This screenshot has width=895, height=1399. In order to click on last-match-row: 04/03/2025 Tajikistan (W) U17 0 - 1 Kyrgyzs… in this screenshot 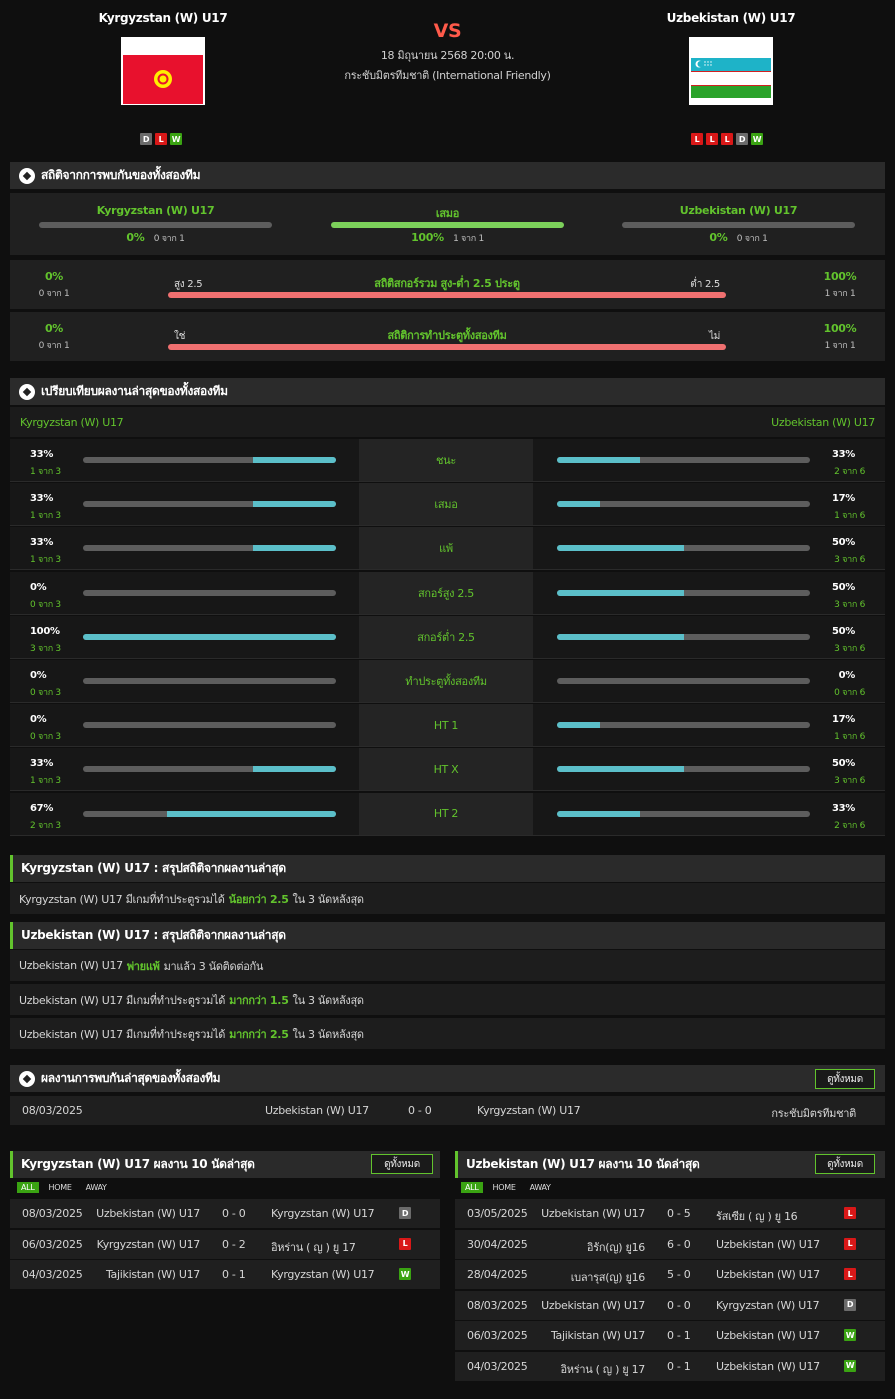, I will do `click(225, 1274)`.